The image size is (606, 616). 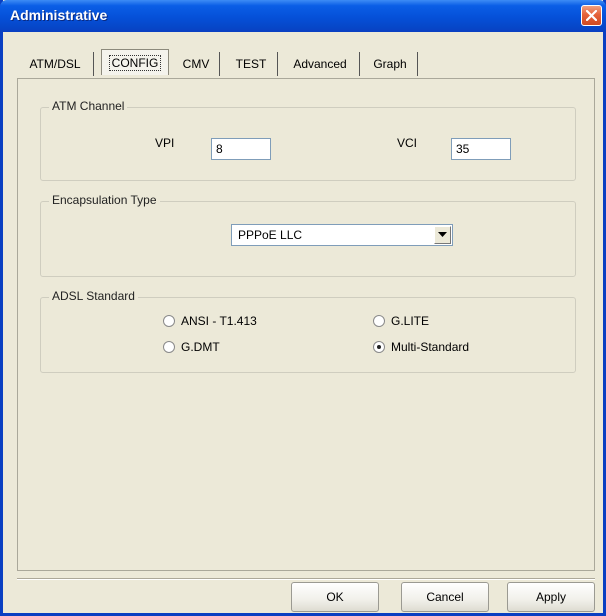 I want to click on radio-button-checked-icon, so click(x=379, y=347).